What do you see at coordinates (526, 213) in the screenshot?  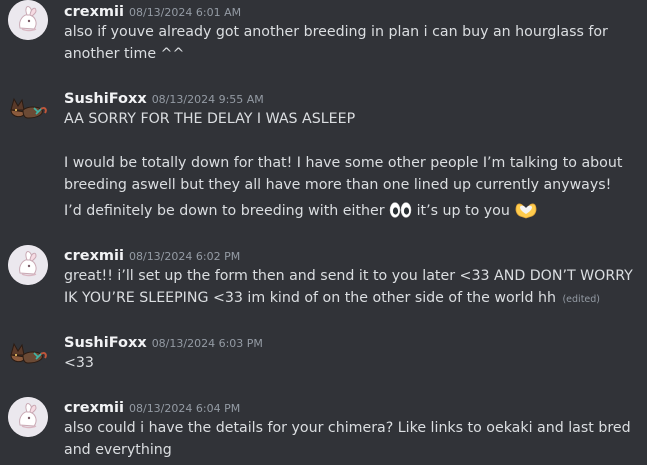 I see `heart-hands-emoji-icon` at bounding box center [526, 213].